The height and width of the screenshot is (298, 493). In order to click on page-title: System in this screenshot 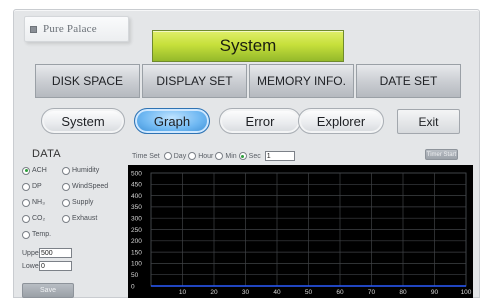, I will do `click(248, 46)`.